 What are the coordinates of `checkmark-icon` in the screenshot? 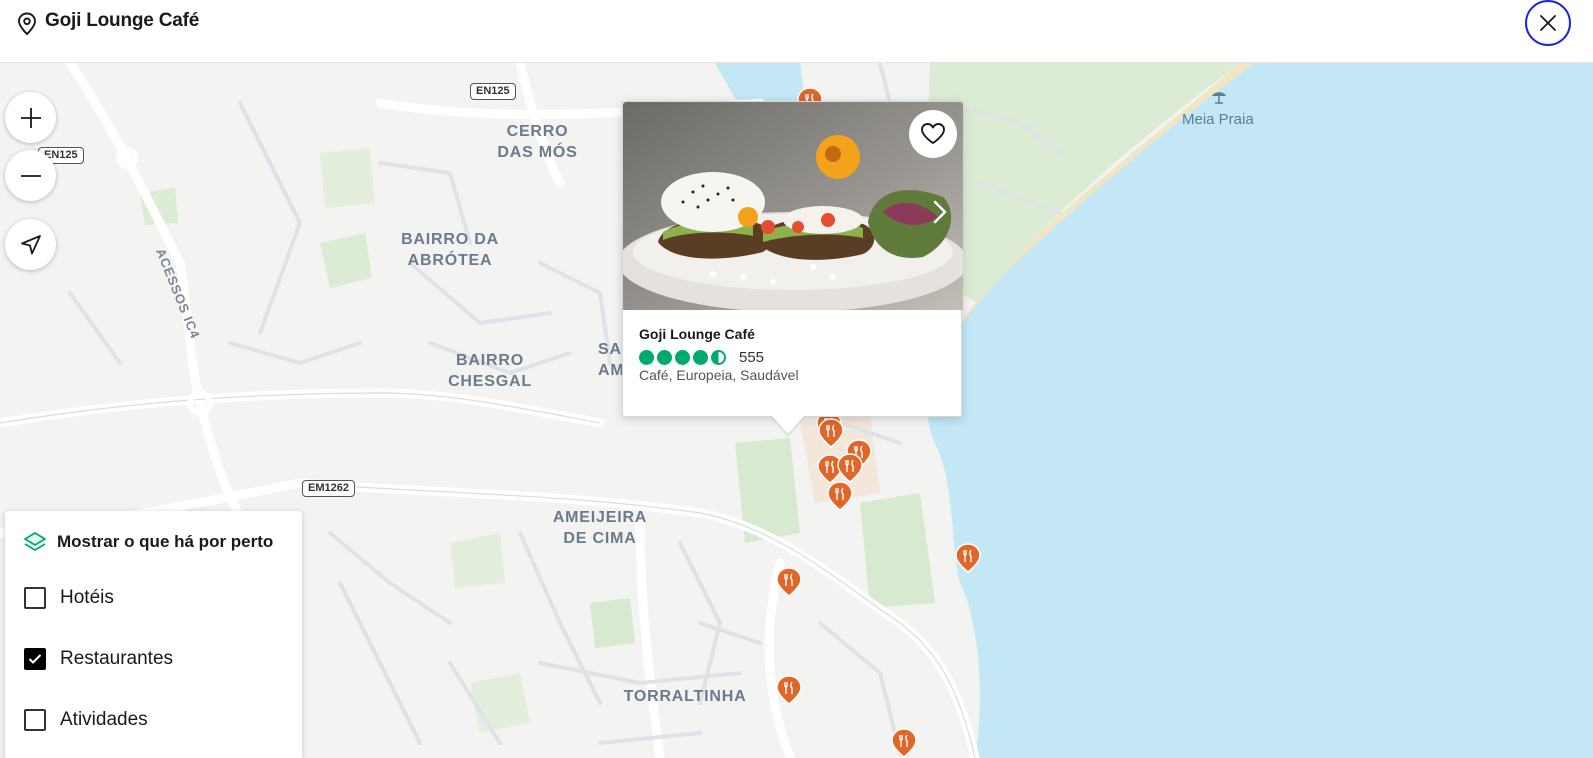 It's located at (35, 659).